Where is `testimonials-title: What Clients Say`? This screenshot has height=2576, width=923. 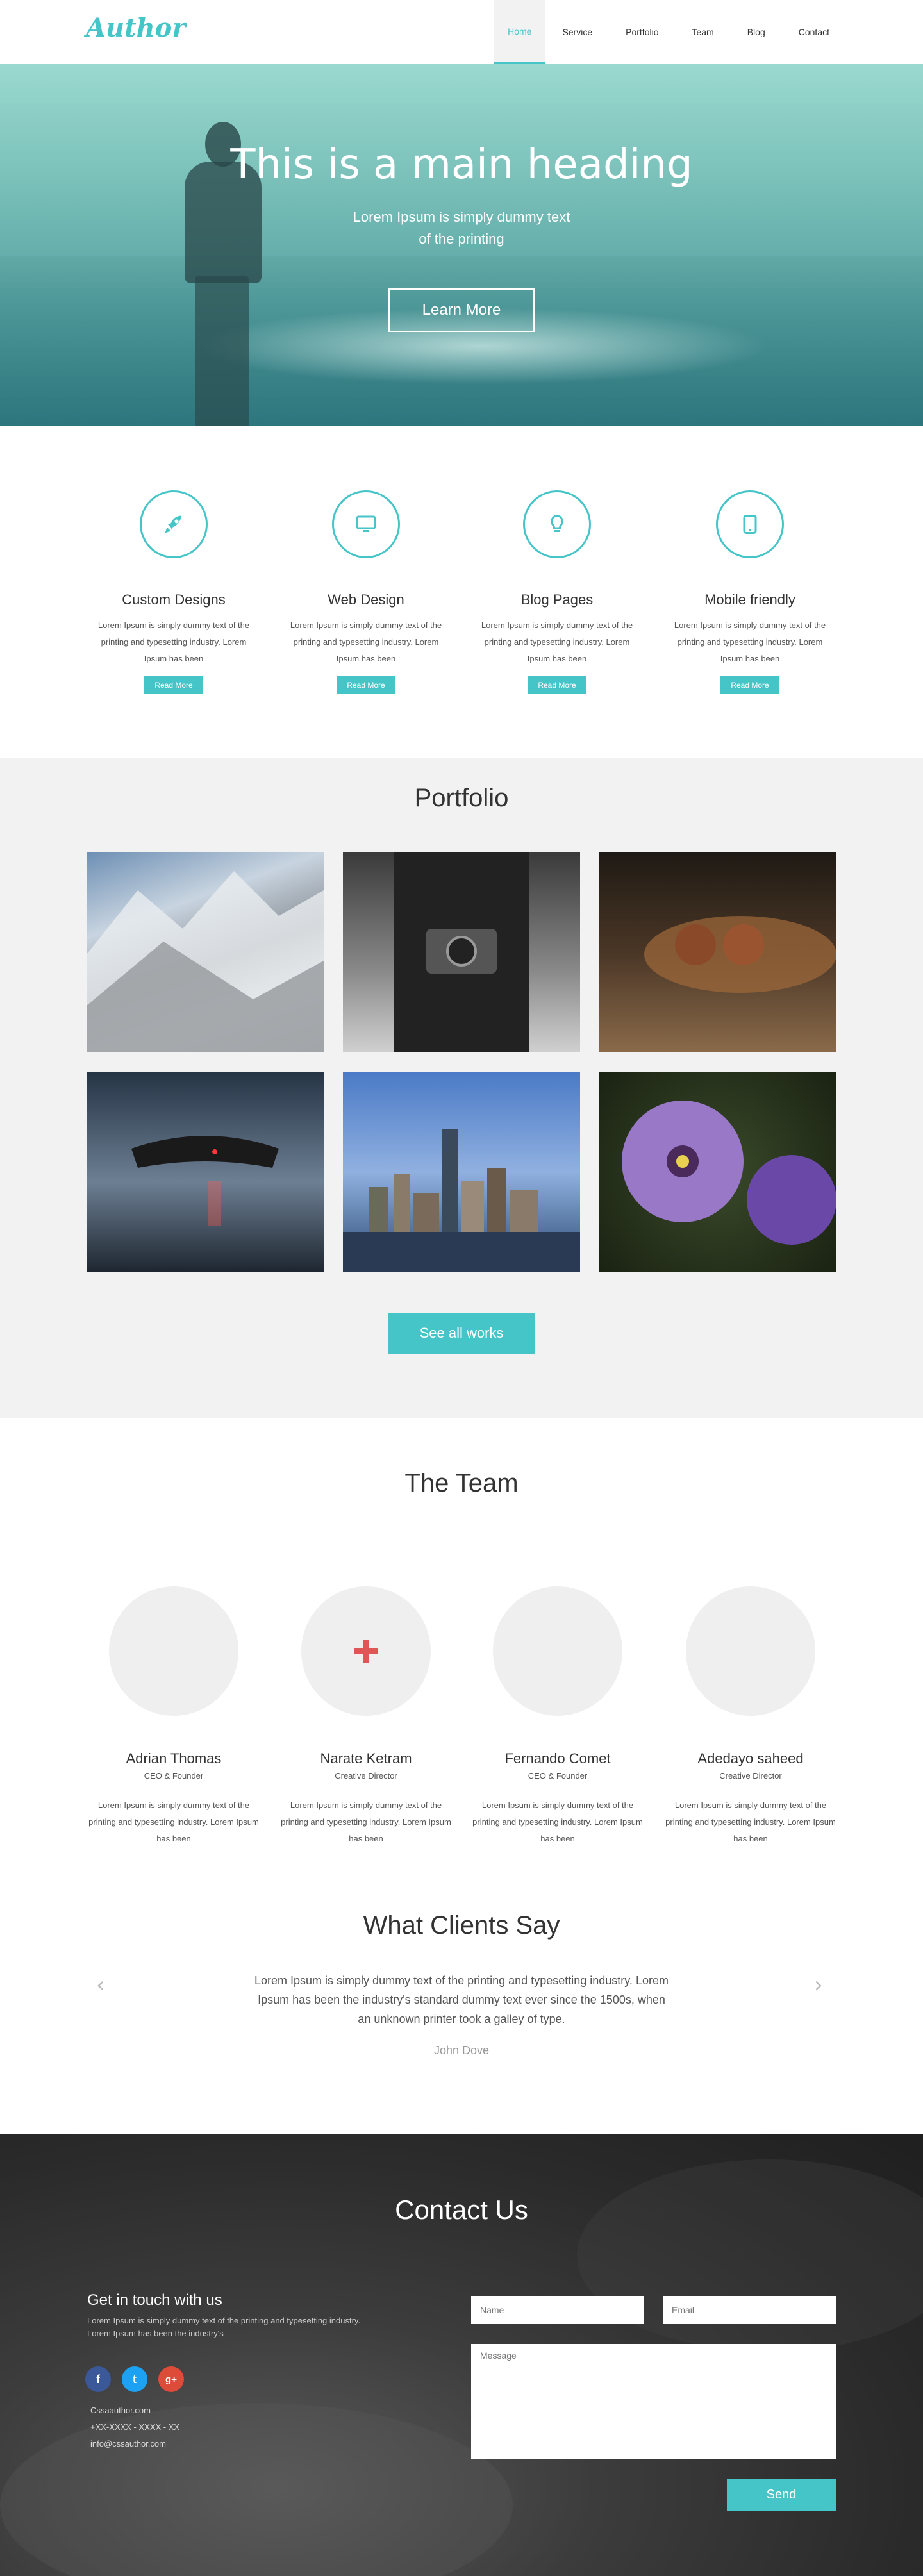 testimonials-title: What Clients Say is located at coordinates (462, 1925).